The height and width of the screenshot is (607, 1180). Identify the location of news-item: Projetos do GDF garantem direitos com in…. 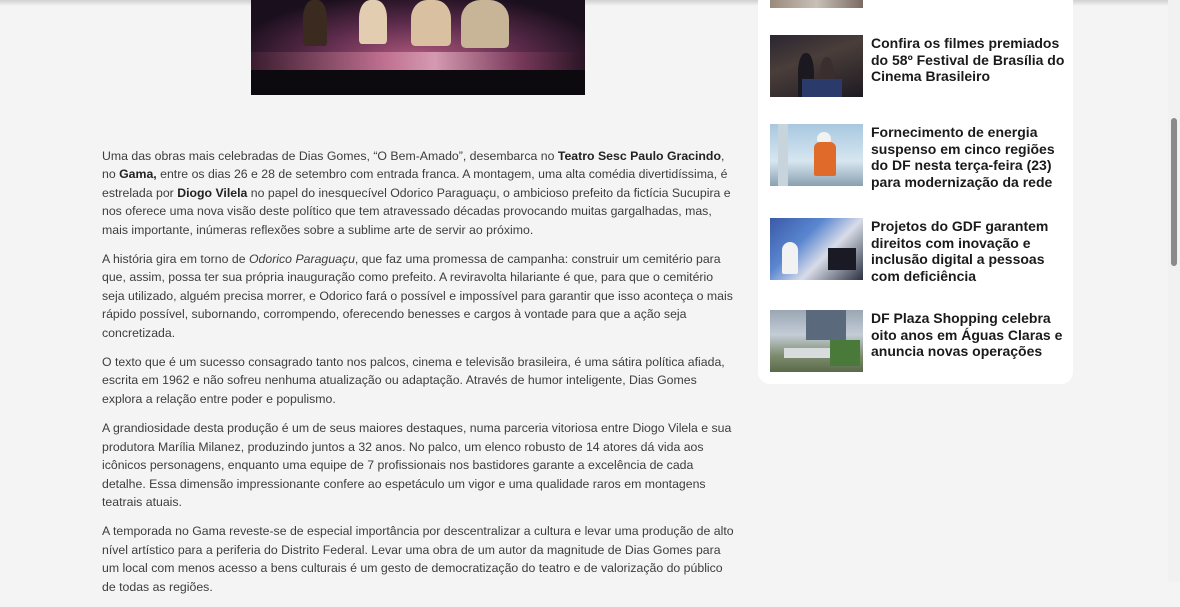
(920, 253).